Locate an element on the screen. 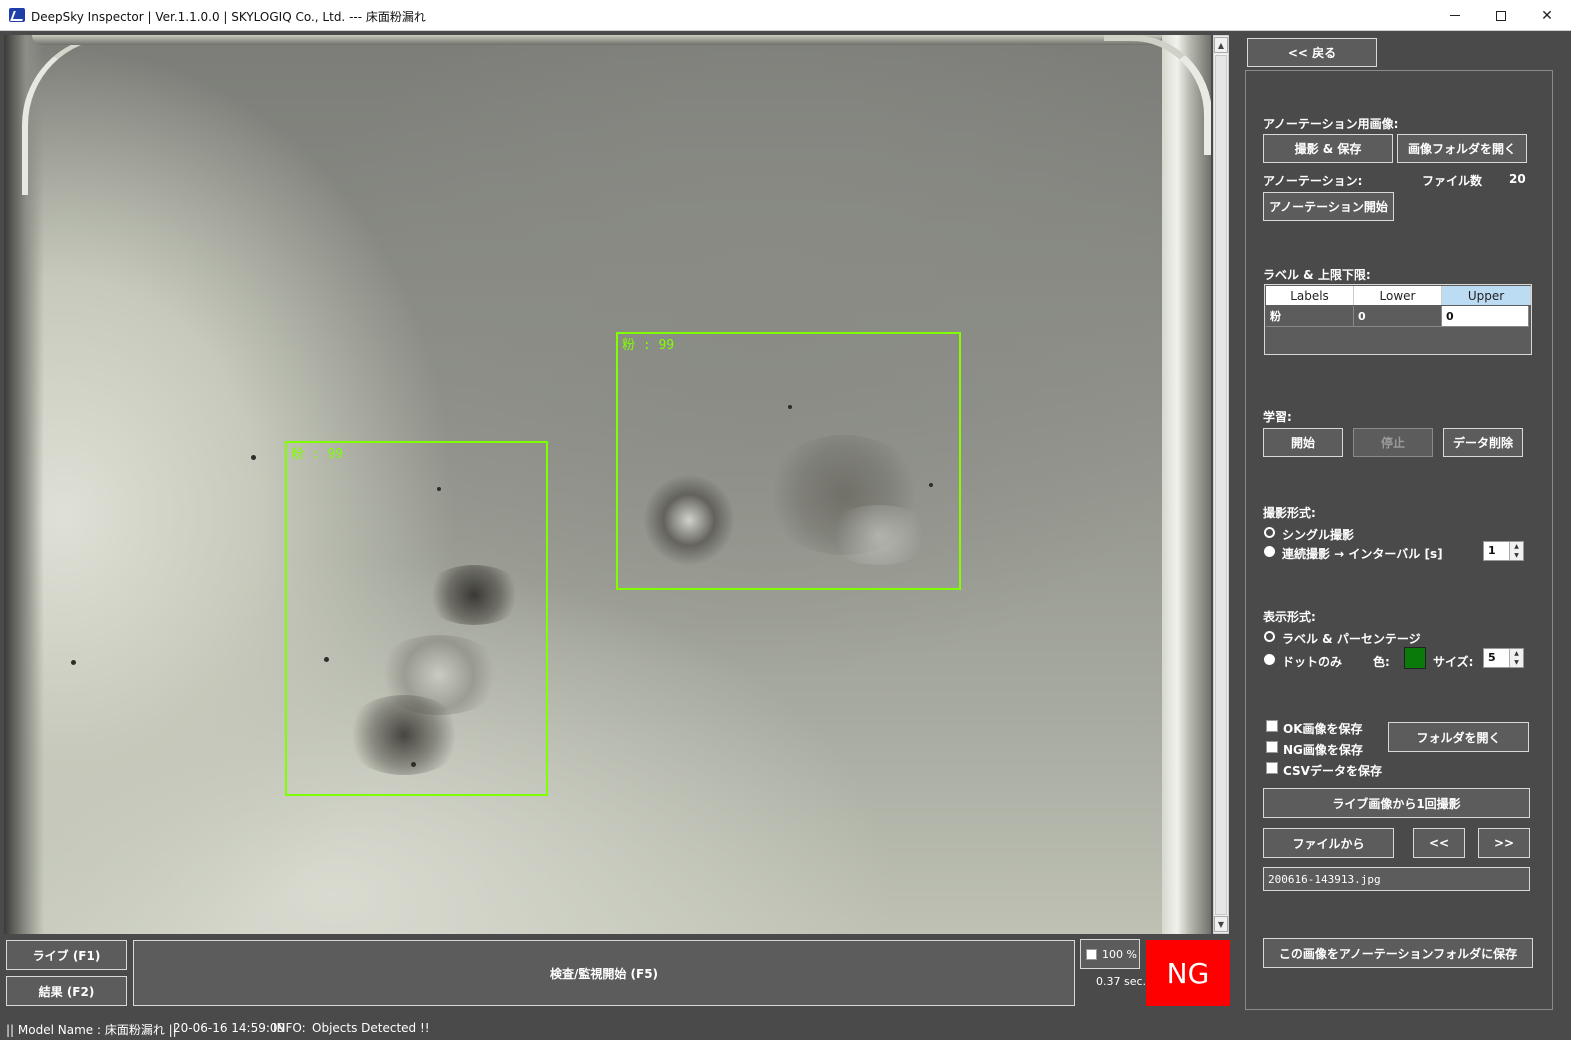 Image resolution: width=1571 pixels, height=1040 pixels. zoom-percent-toggle: 100 % is located at coordinates (1110, 954).